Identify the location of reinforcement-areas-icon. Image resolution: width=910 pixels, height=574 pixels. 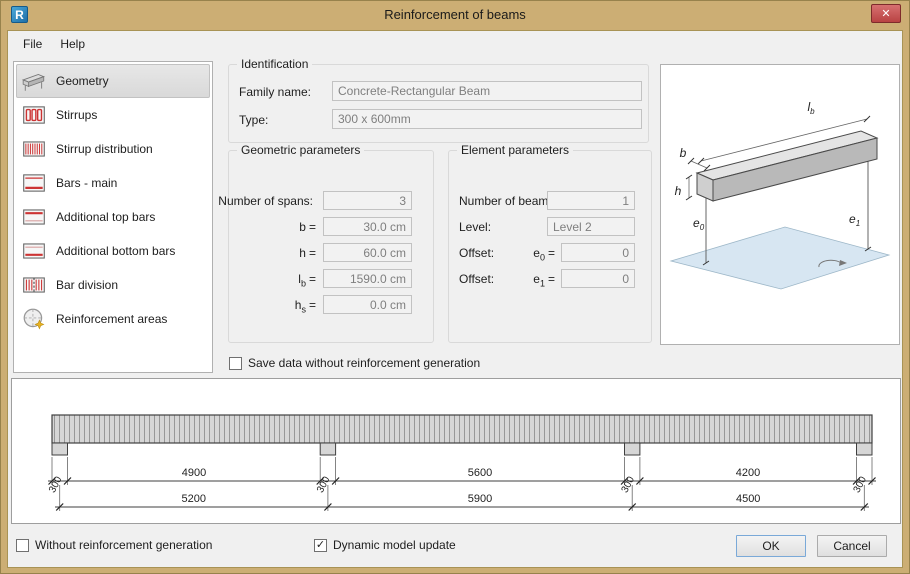
(34, 319).